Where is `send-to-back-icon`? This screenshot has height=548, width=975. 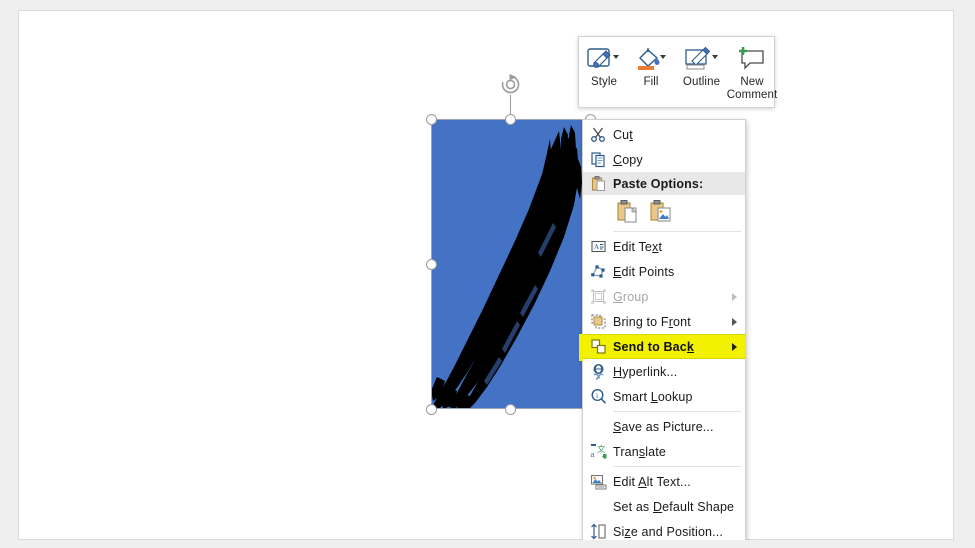
send-to-back-icon is located at coordinates (598, 346).